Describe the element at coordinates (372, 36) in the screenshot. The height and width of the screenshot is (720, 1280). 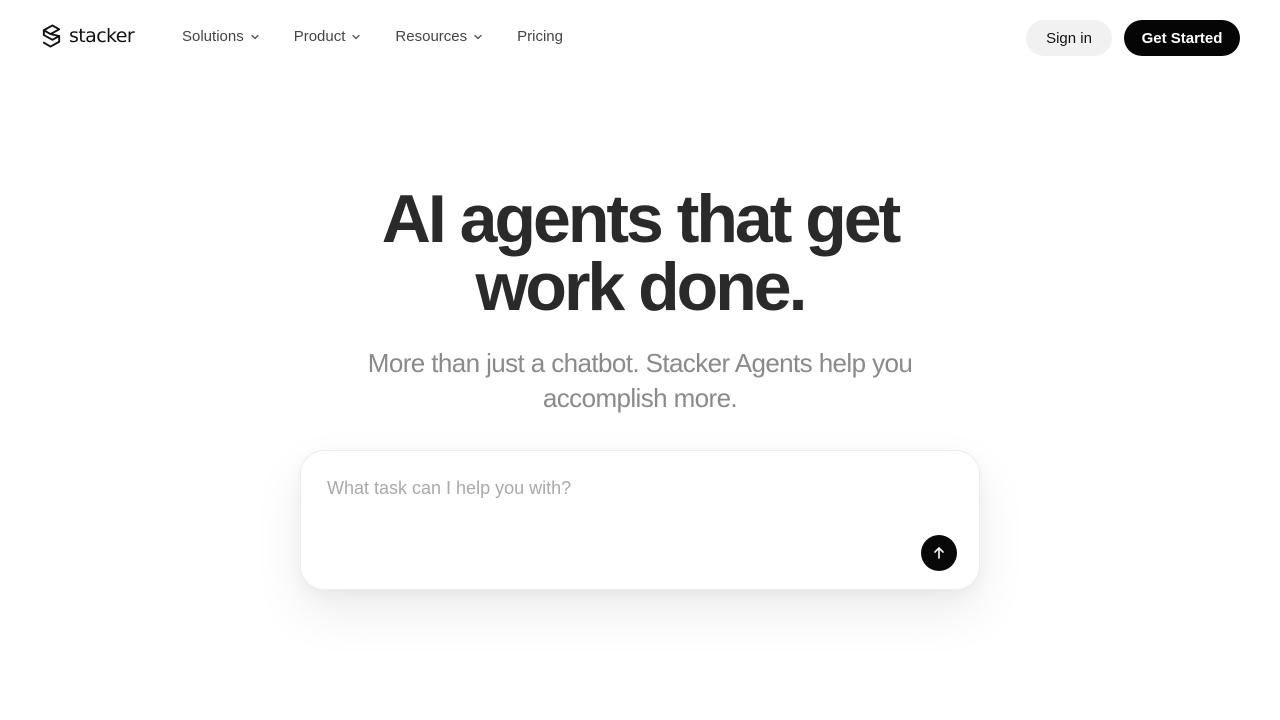
I see `main-nav: Solutions Product Resources Pricing` at that location.